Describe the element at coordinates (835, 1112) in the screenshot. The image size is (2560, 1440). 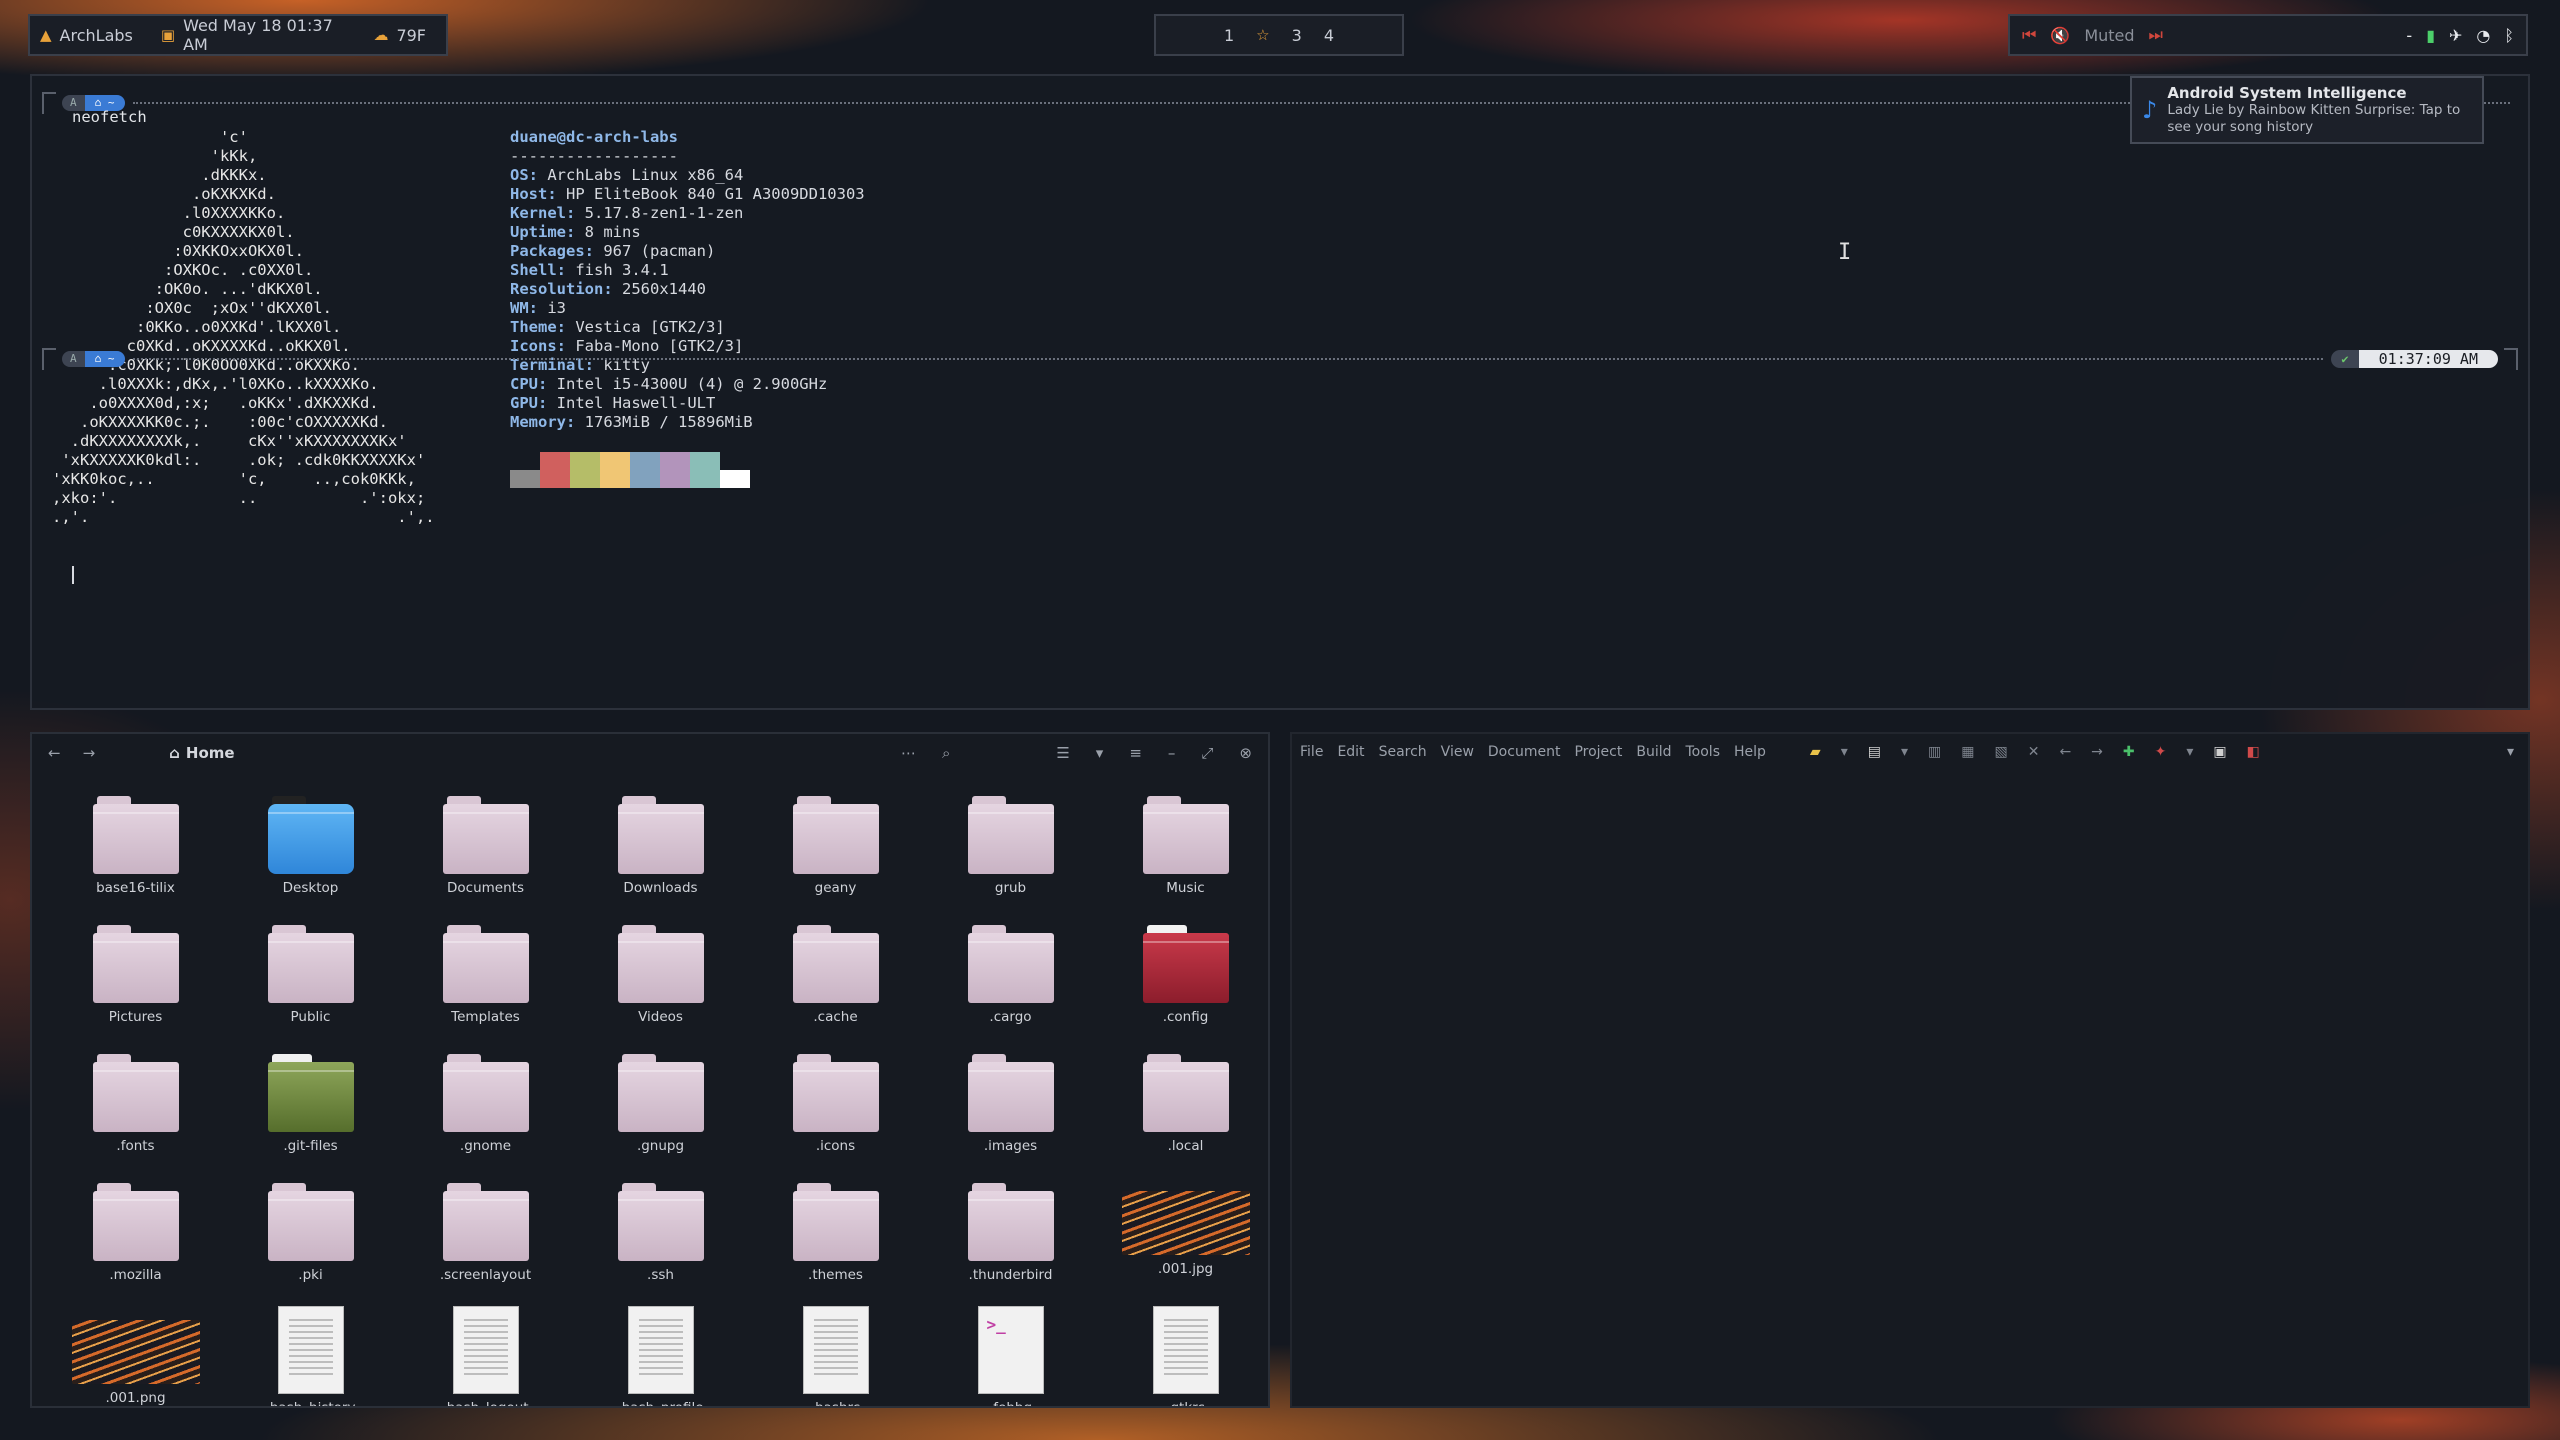
I see `file-item: .icons` at that location.